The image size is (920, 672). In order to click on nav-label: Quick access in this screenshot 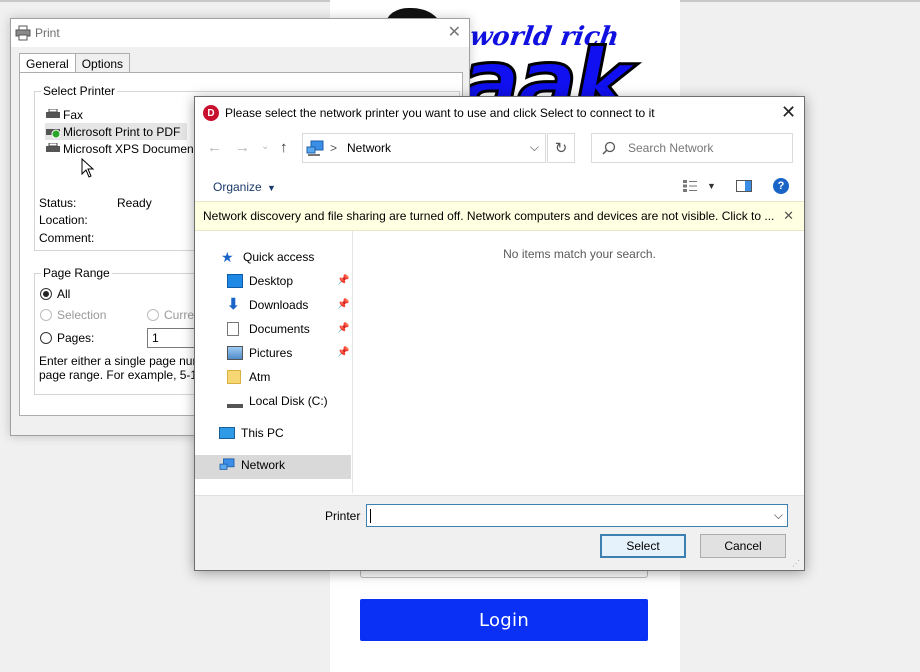, I will do `click(279, 257)`.